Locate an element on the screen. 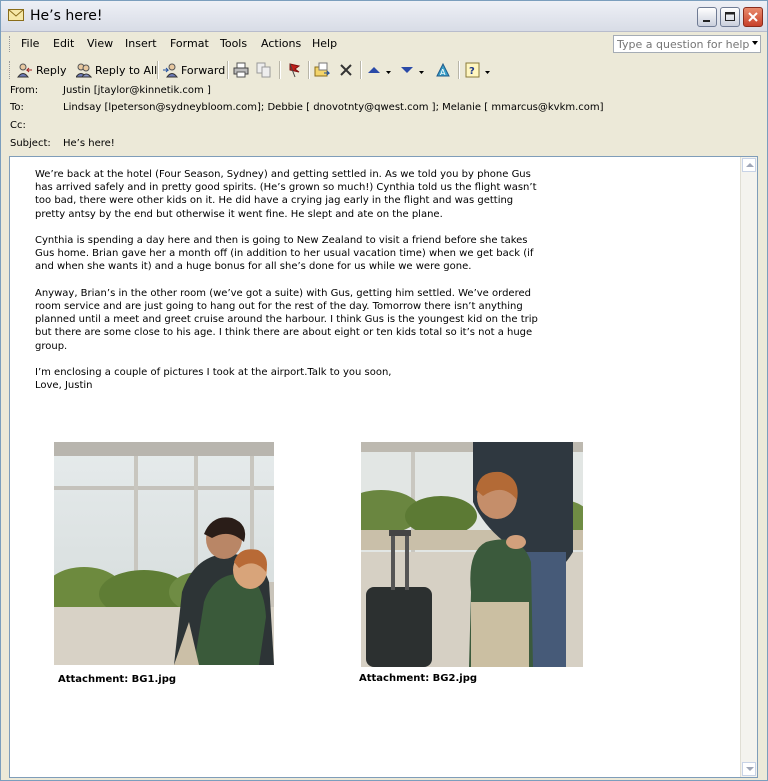 The width and height of the screenshot is (768, 781). maximize-icon is located at coordinates (730, 16).